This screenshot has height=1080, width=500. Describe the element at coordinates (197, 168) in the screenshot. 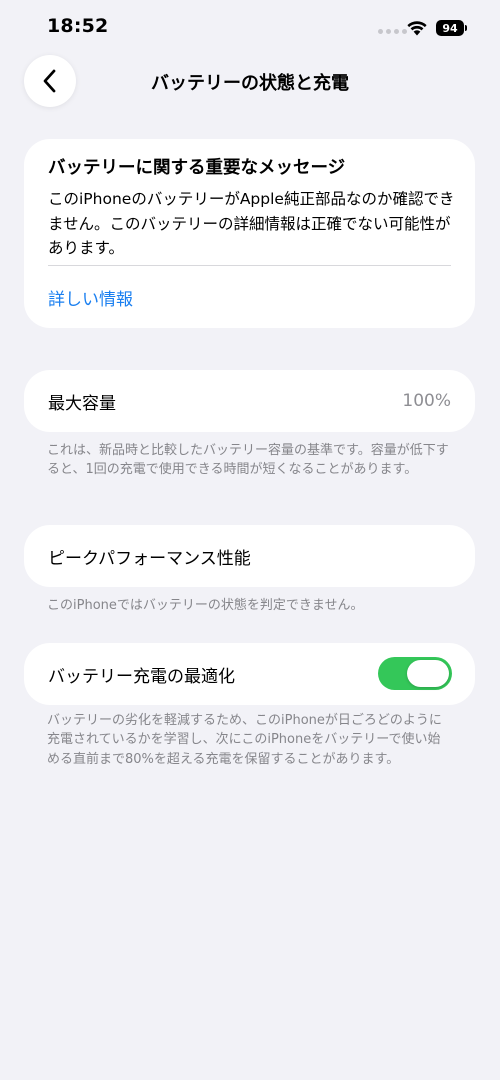

I see `message-title: バッテリーに関する重要なメッセージ` at that location.